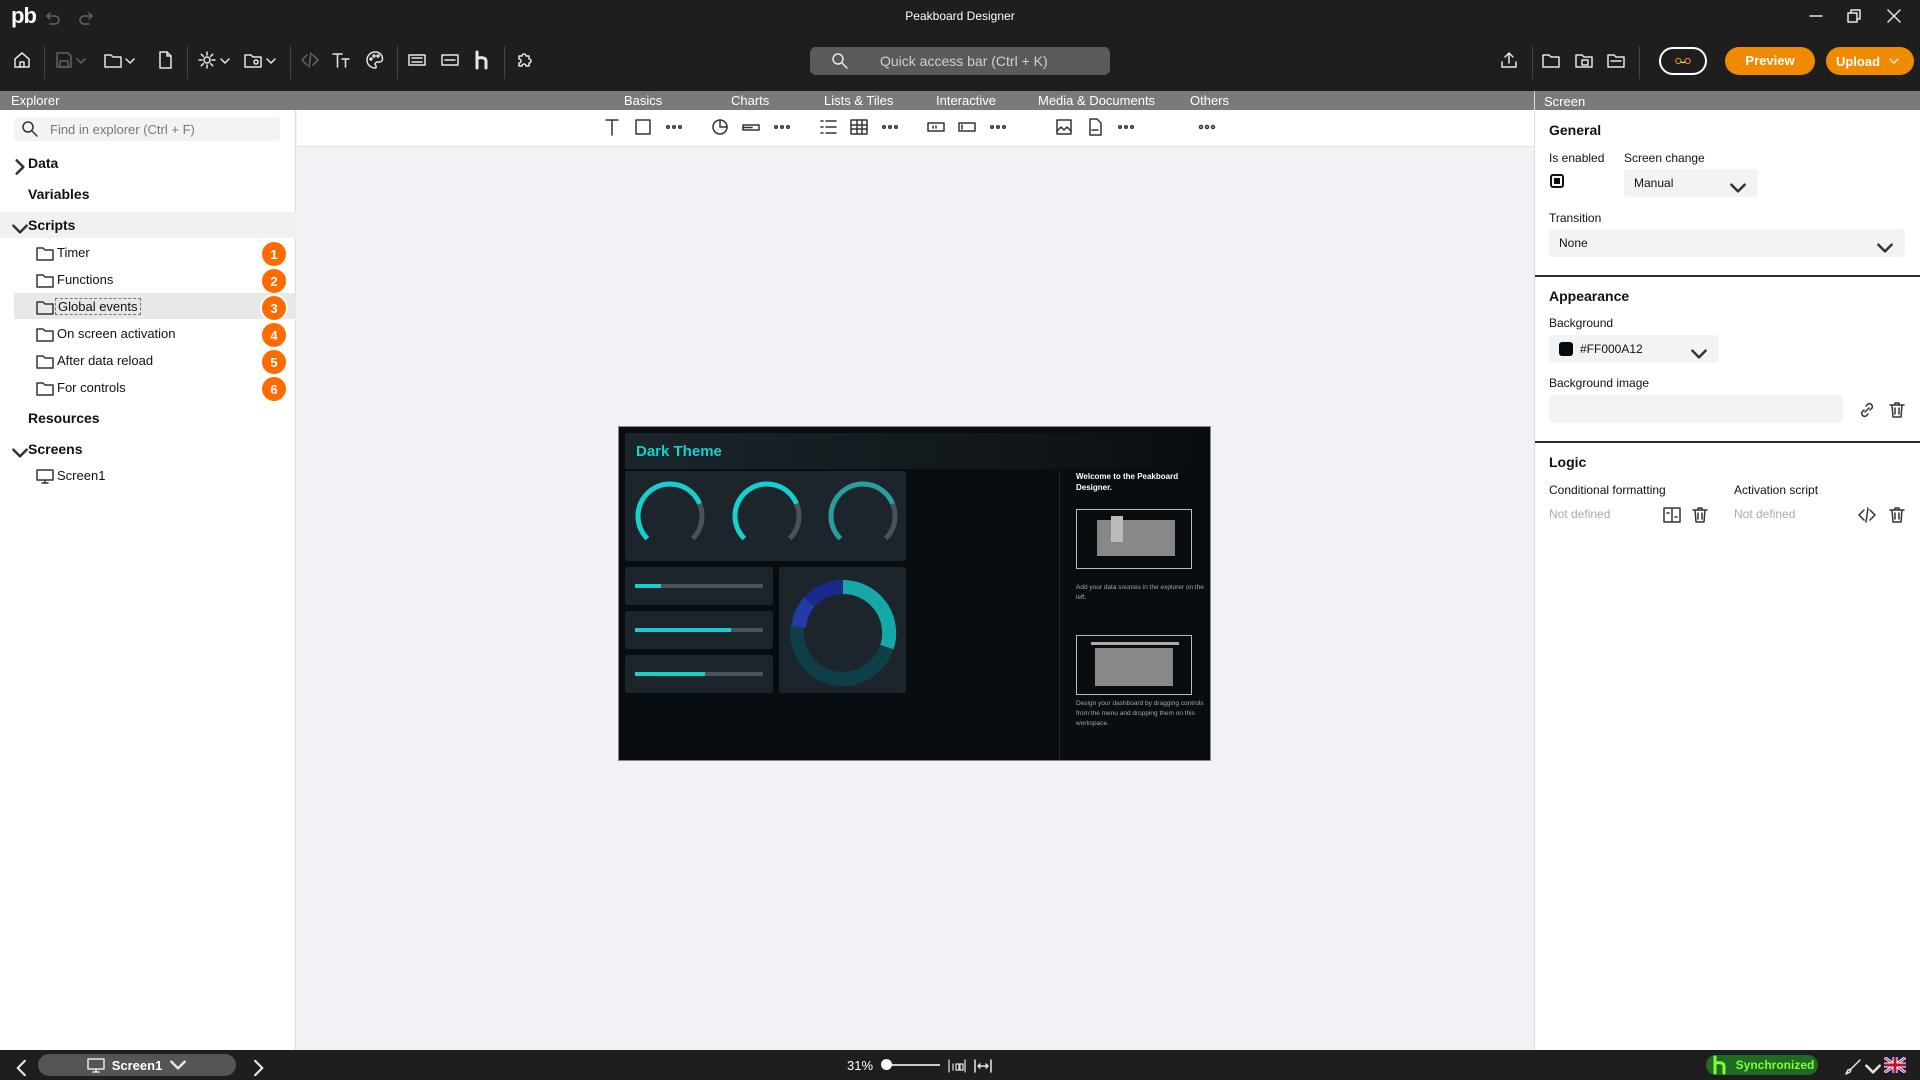 The width and height of the screenshot is (1920, 1080). What do you see at coordinates (720, 127) in the screenshot?
I see `pie-chart-icon` at bounding box center [720, 127].